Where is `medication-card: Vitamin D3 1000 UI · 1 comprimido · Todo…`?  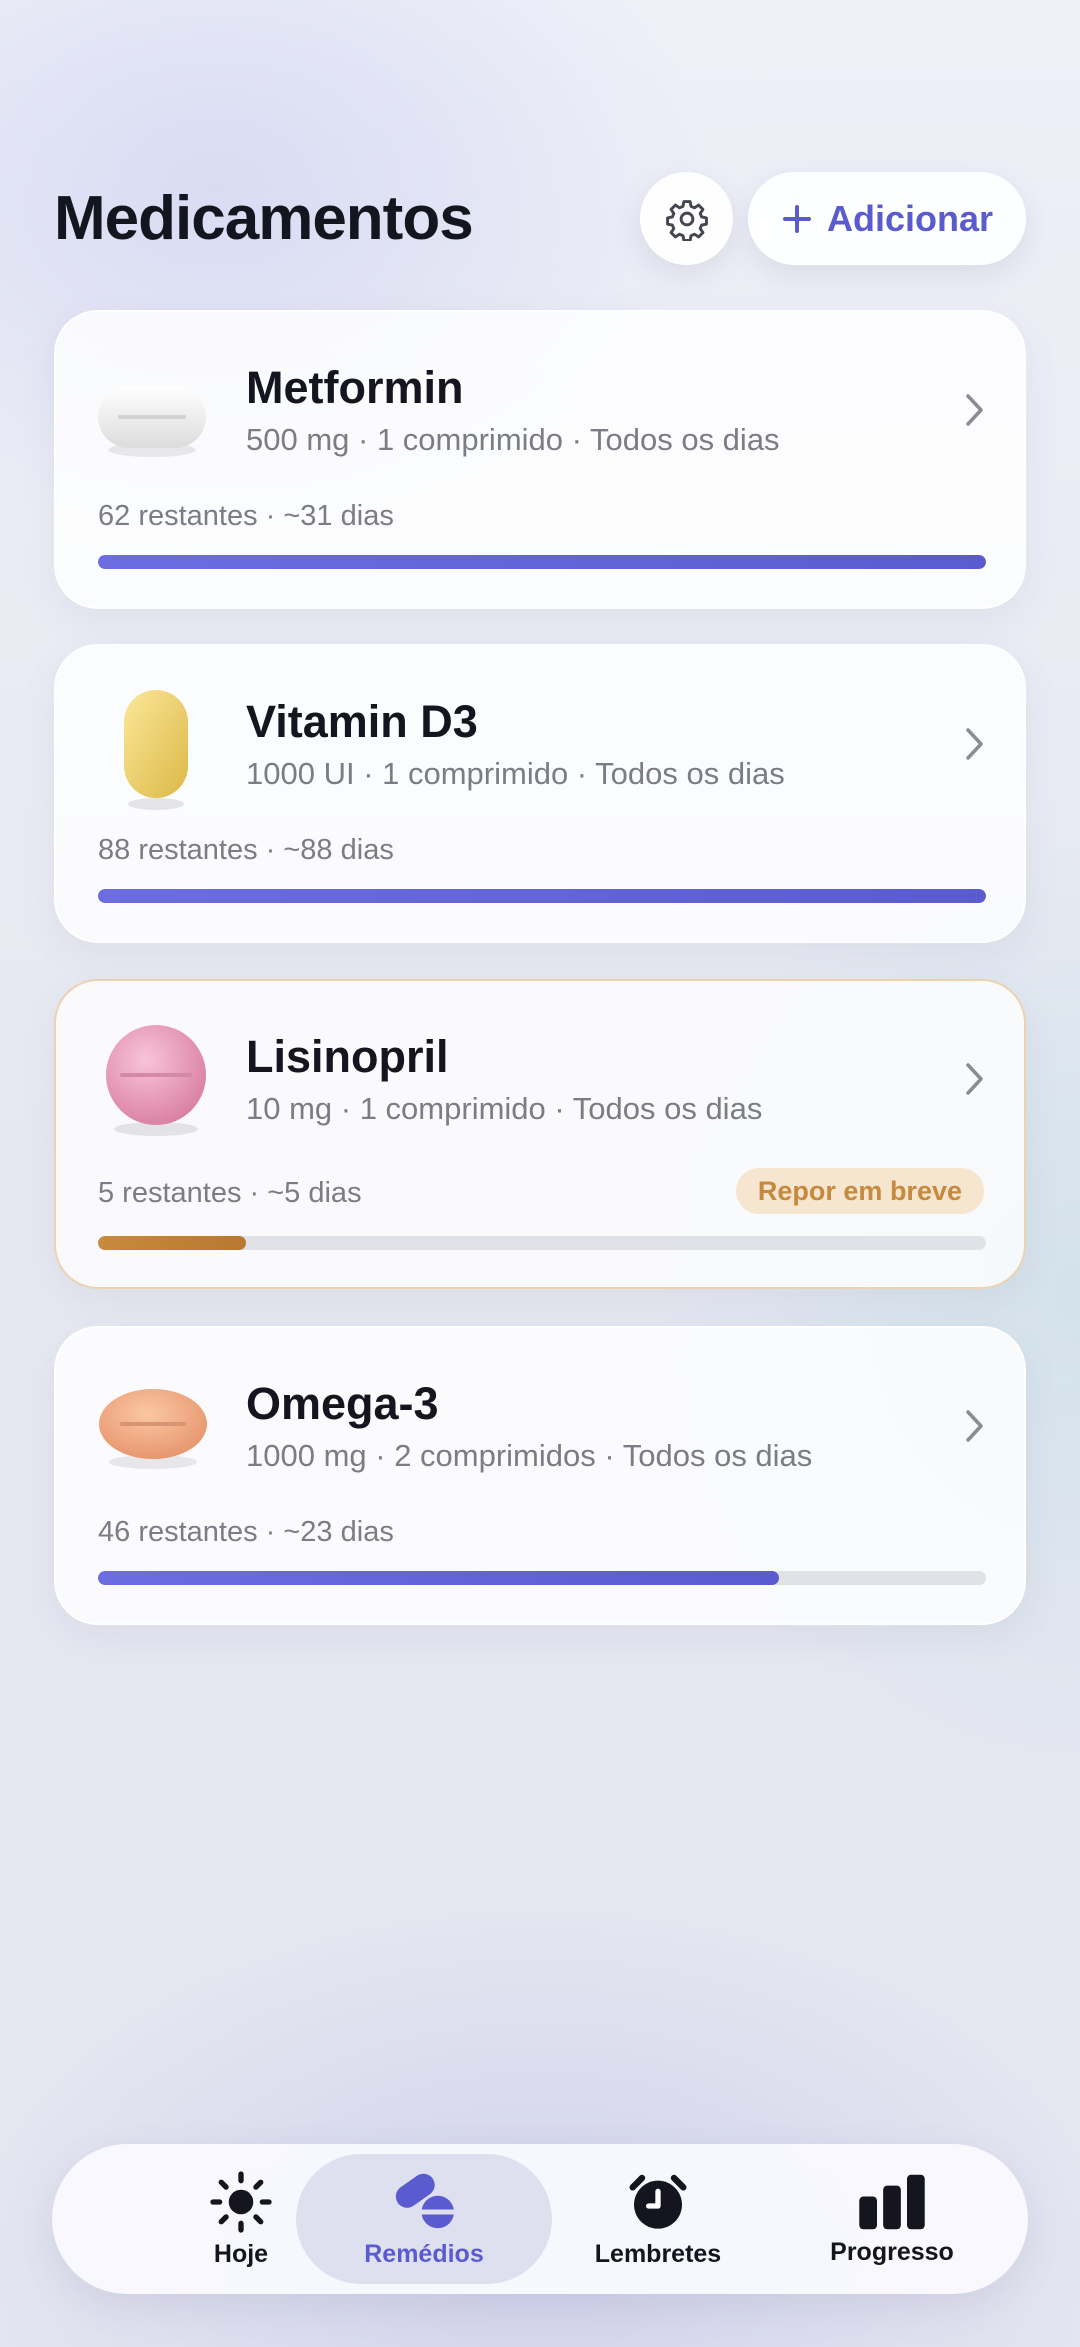
medication-card: Vitamin D3 1000 UI · 1 comprimido · Todo… is located at coordinates (540, 793).